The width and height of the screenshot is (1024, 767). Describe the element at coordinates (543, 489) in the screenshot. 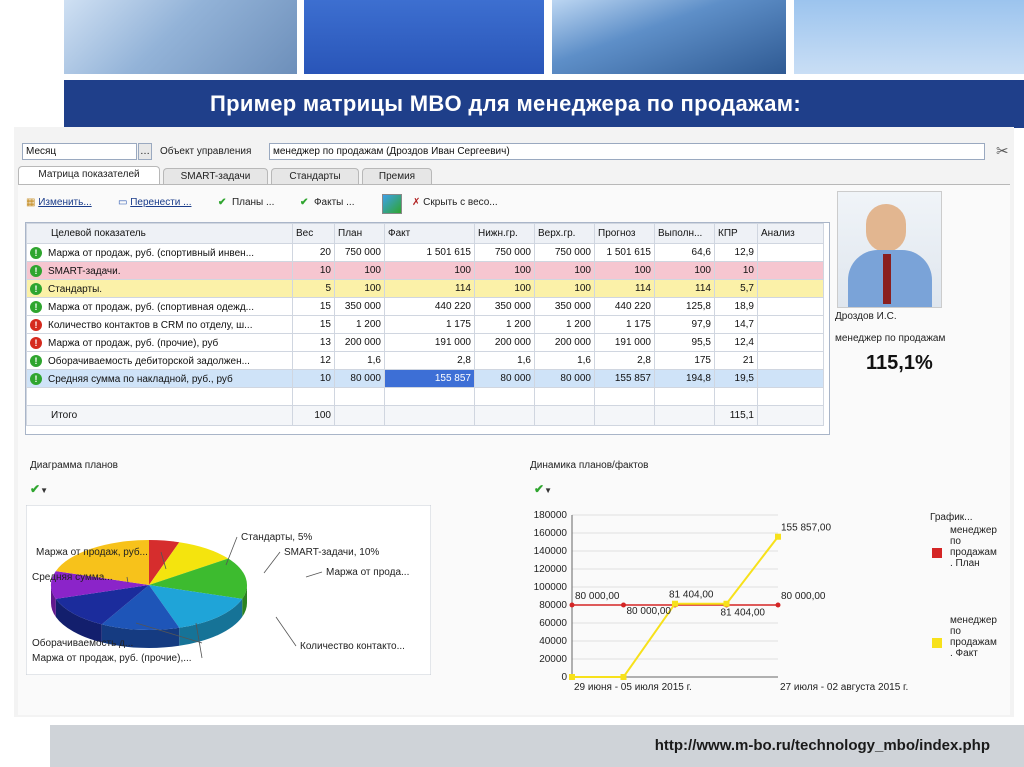

I see `line-options-button: ✔▼` at that location.